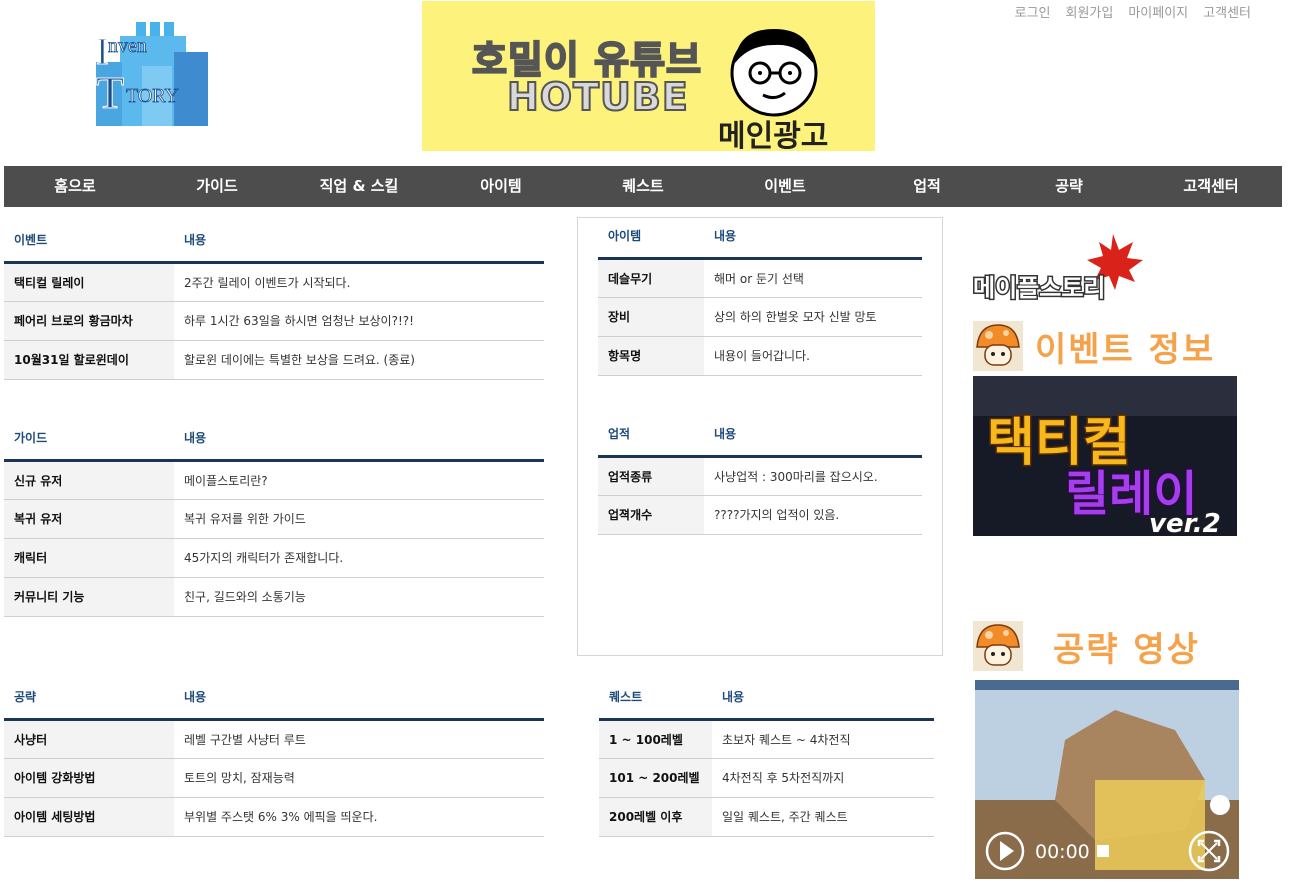  What do you see at coordinates (1185, 522) in the screenshot?
I see `svg-text: ver.2` at bounding box center [1185, 522].